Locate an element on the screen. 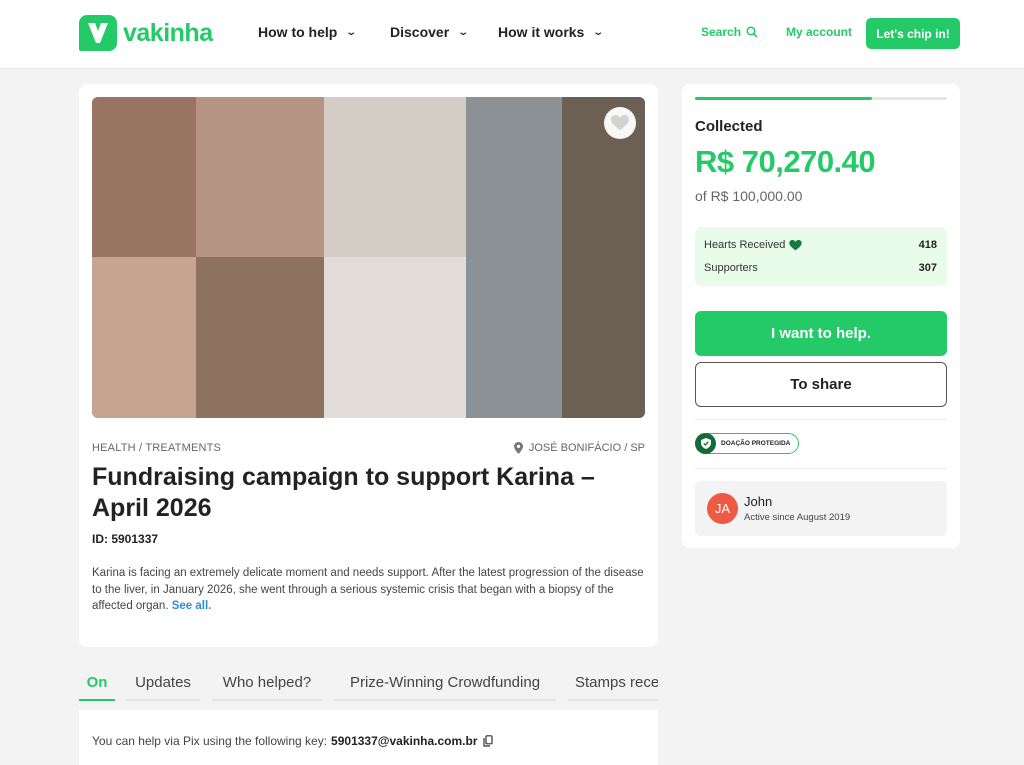  campaign-id: ID: 5901337 is located at coordinates (125, 539).